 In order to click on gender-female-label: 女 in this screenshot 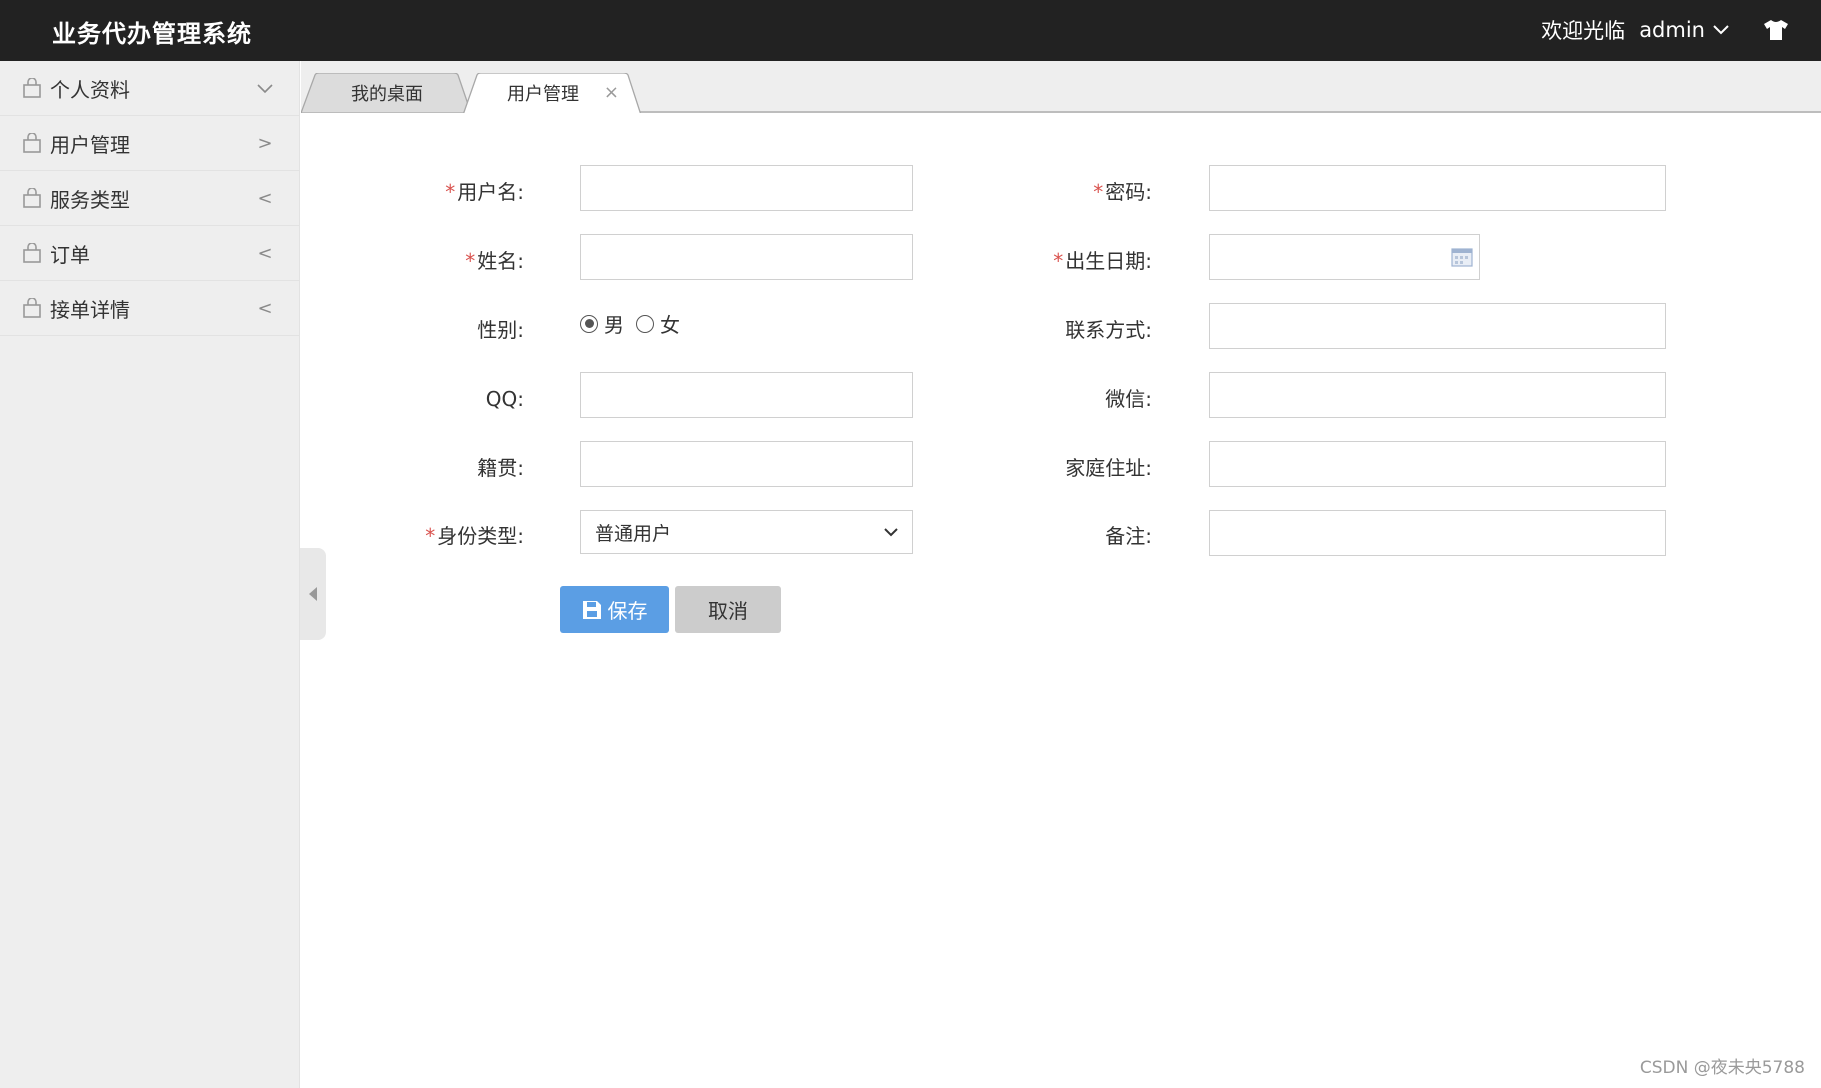, I will do `click(670, 325)`.